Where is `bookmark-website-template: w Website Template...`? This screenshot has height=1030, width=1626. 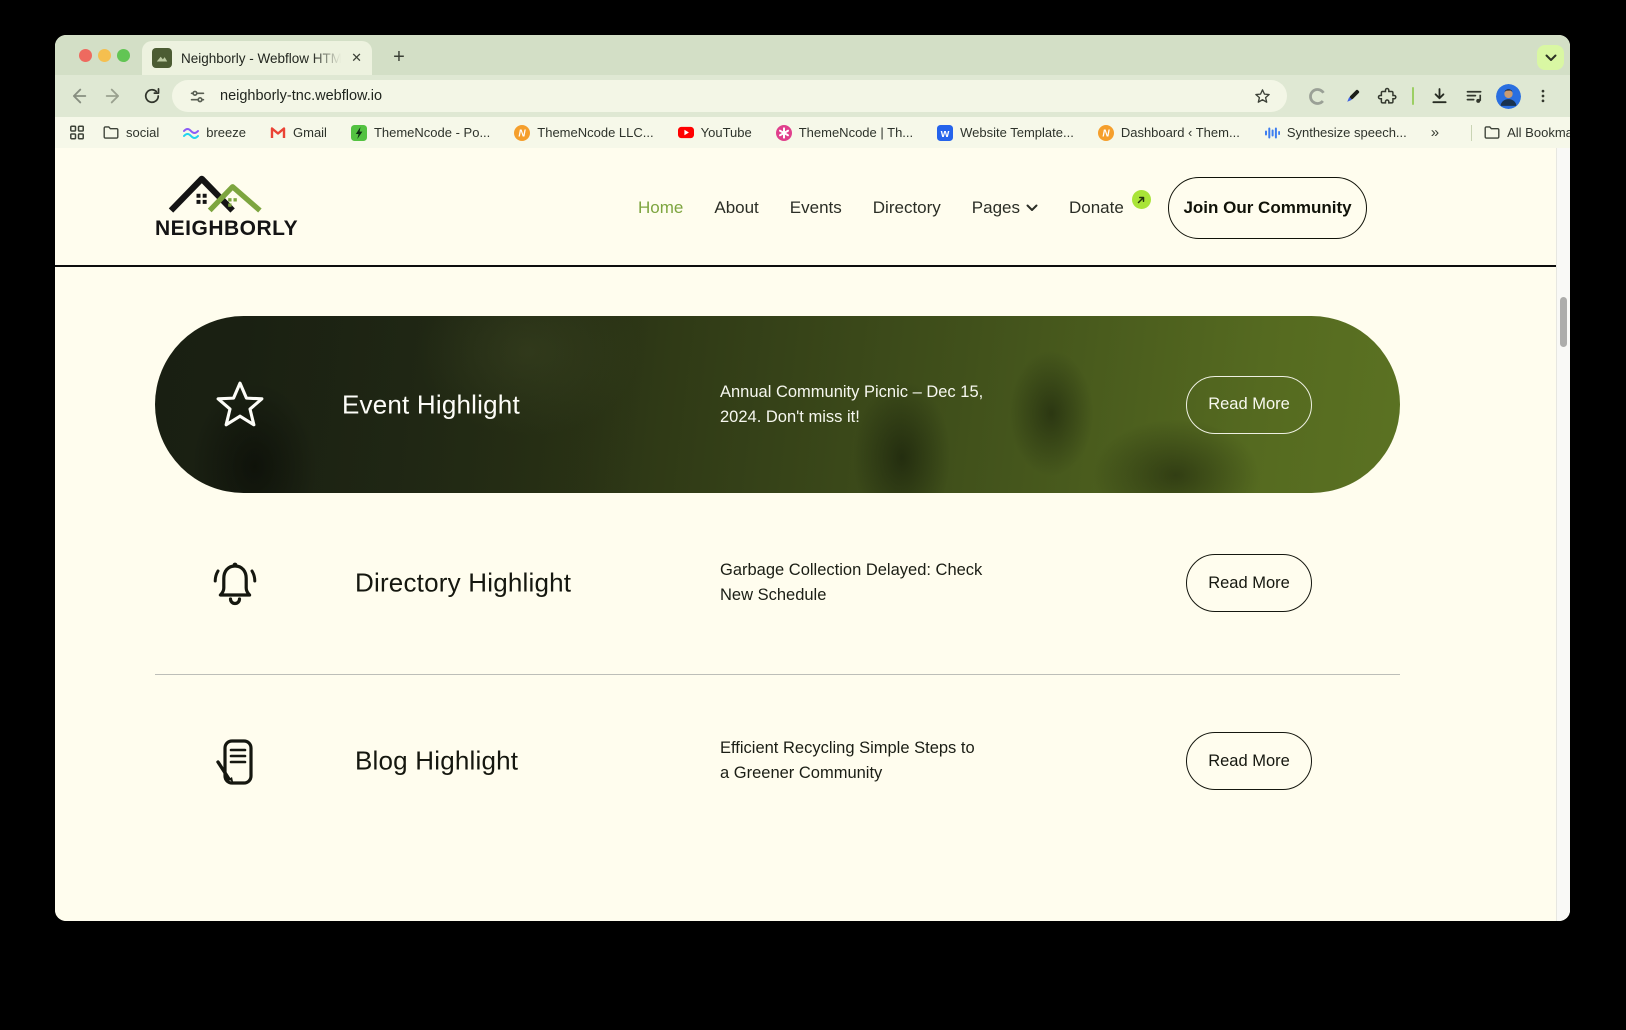
bookmark-website-template: w Website Template... is located at coordinates (1005, 132).